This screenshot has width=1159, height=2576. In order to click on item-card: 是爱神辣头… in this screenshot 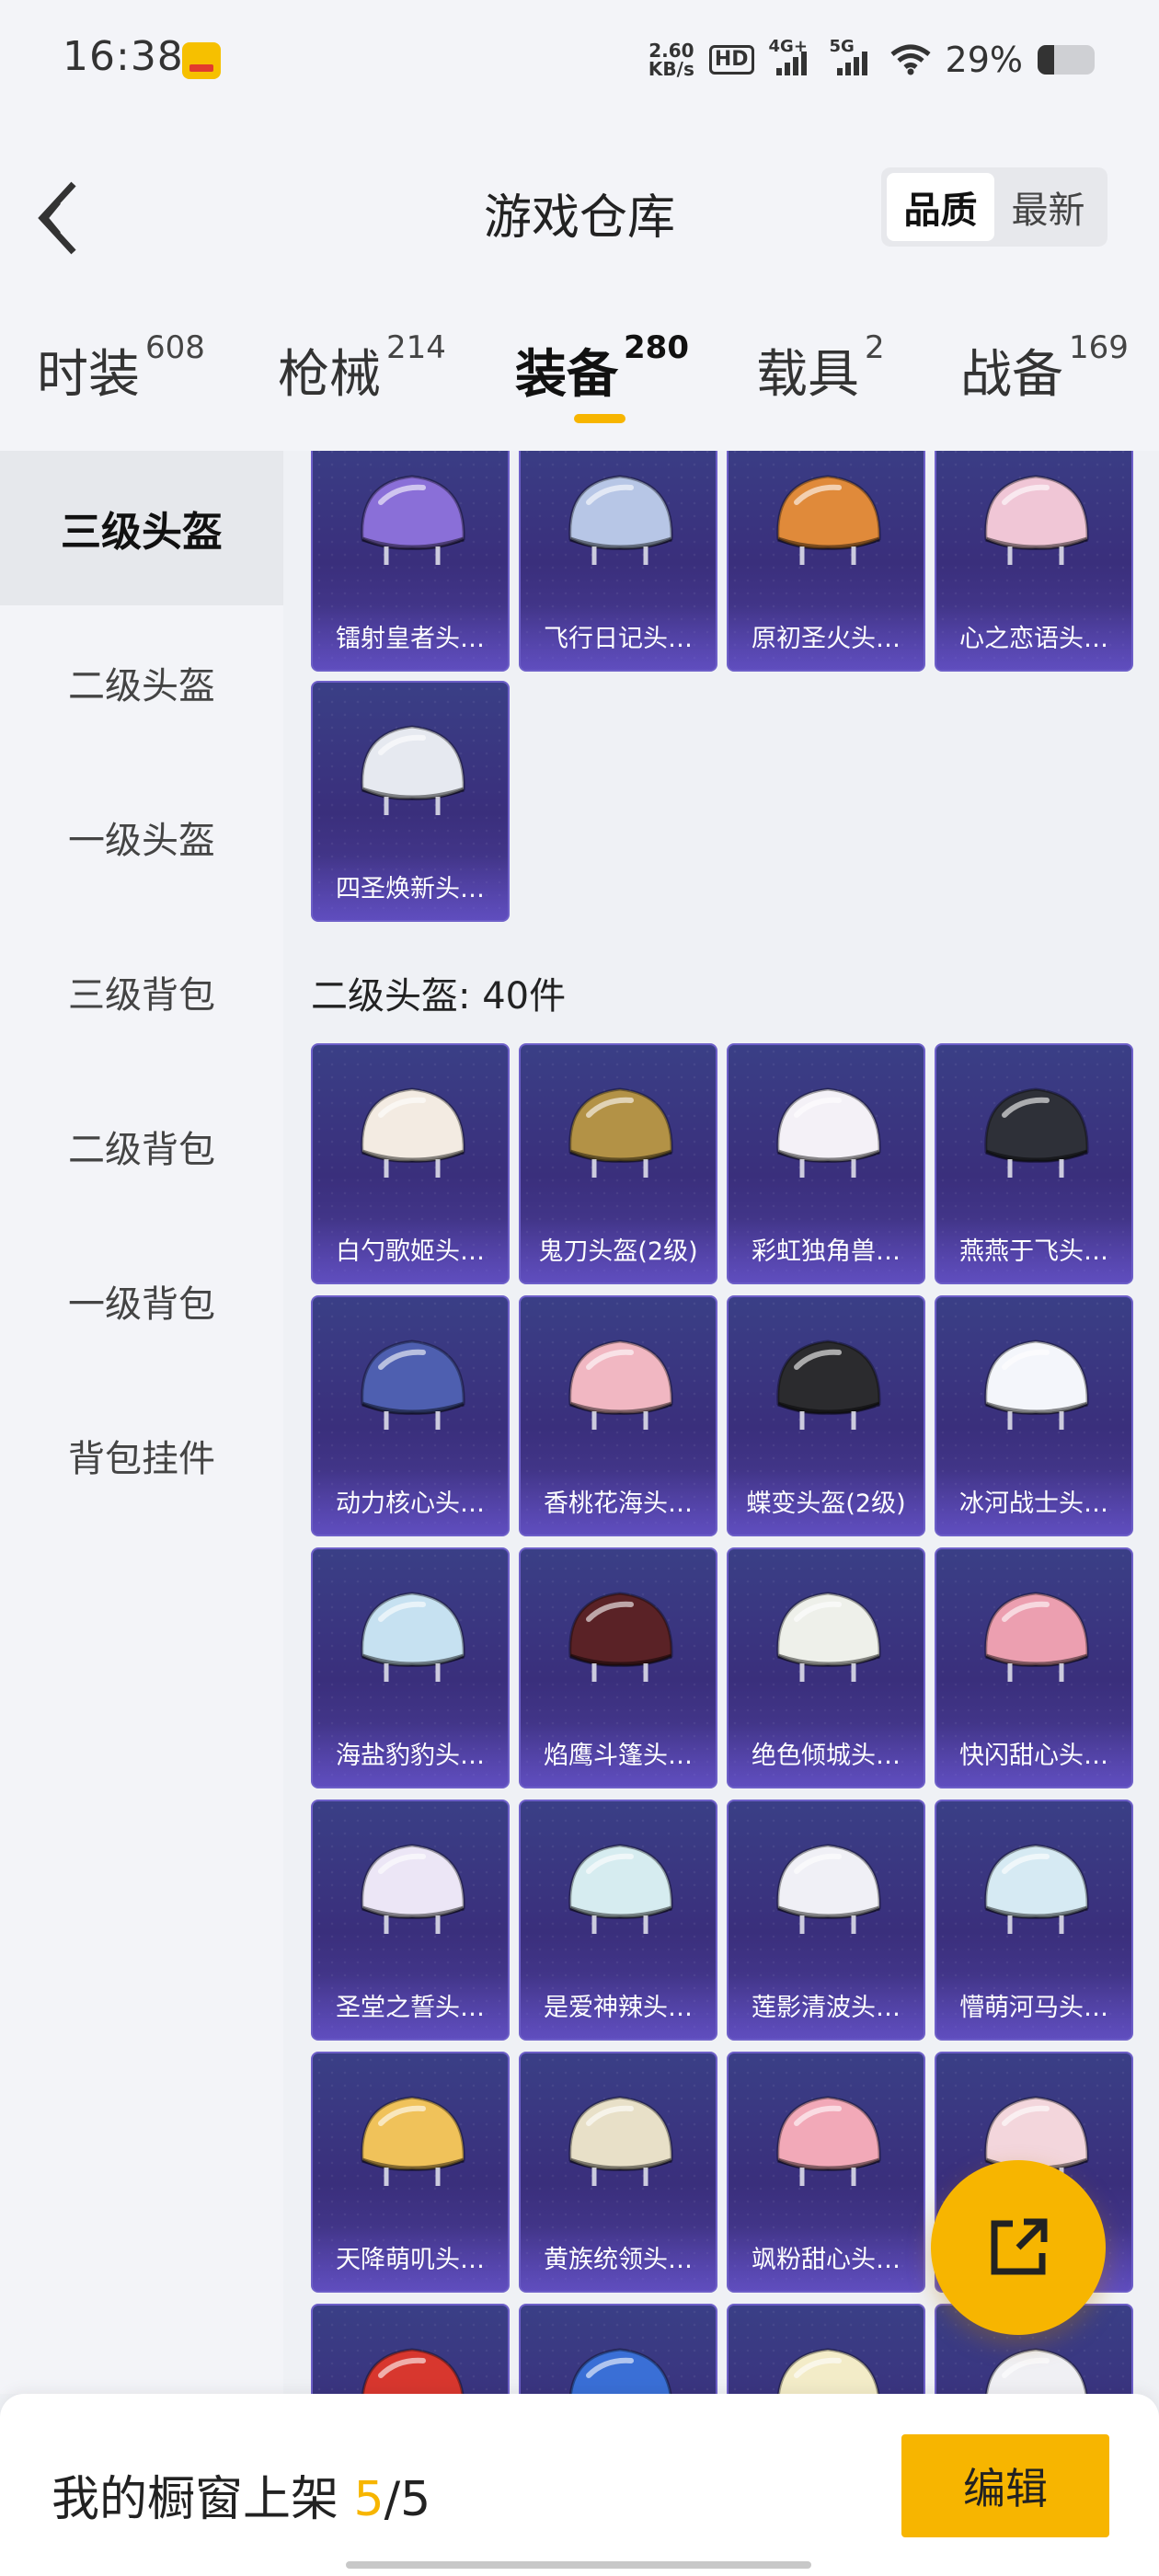, I will do `click(618, 1920)`.